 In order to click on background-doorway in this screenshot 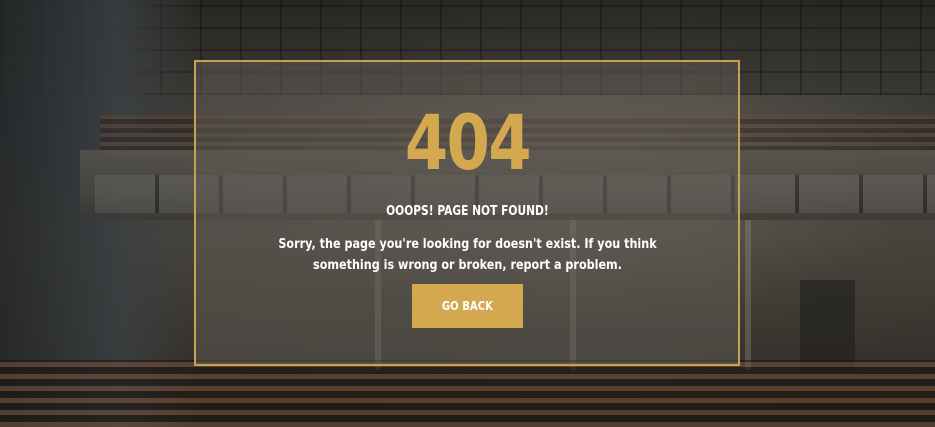, I will do `click(827, 325)`.